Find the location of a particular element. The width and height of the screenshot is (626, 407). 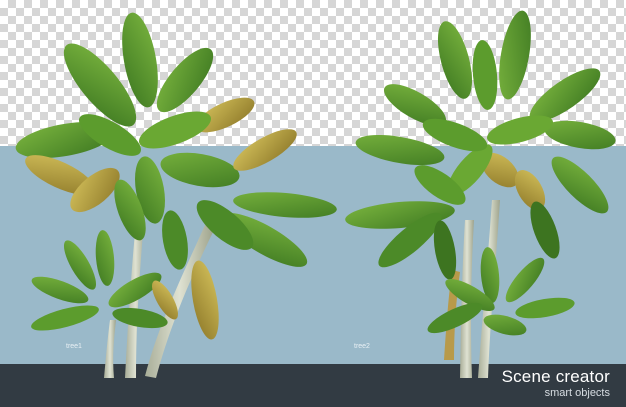

tree2-label: tree2 is located at coordinates (362, 346).